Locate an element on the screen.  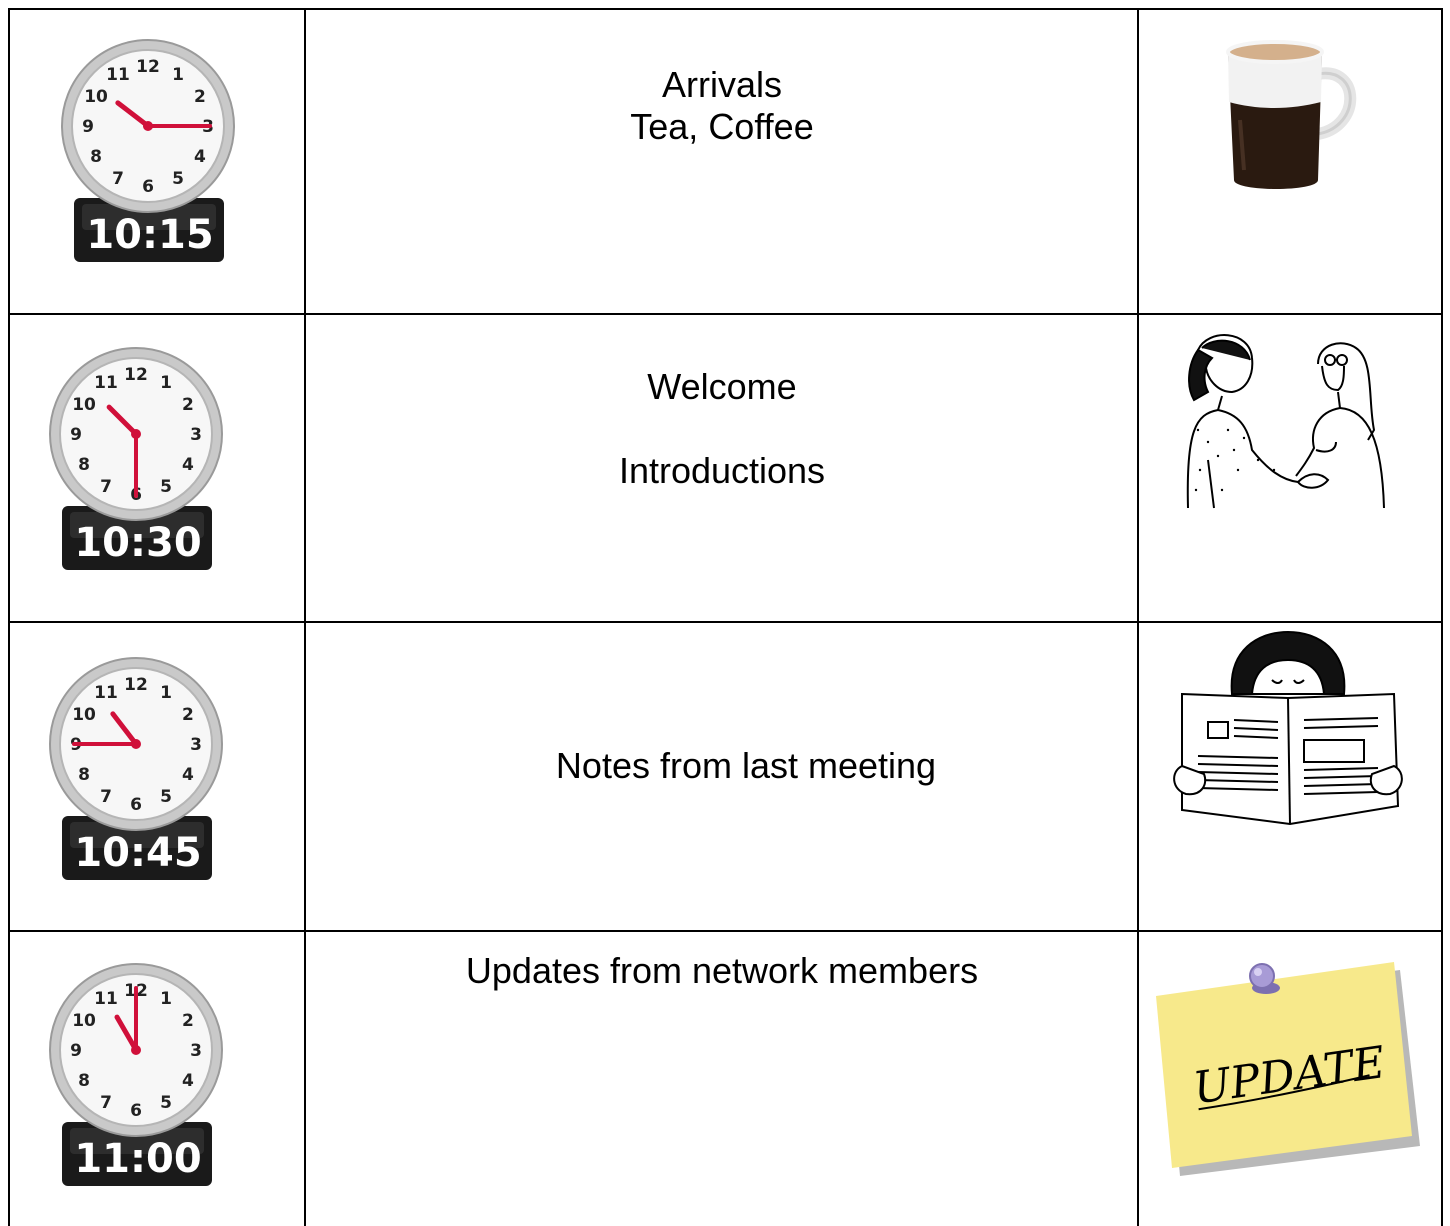
clock-time-label: 10:30 is located at coordinates (137, 543).